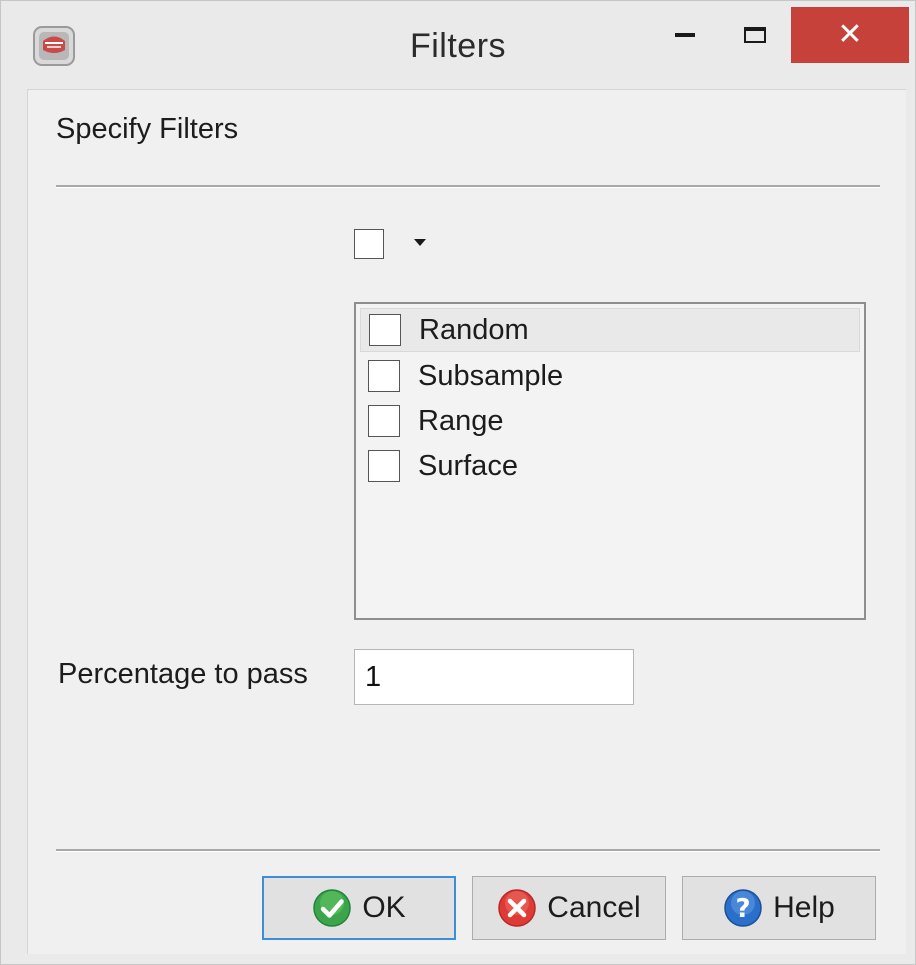 The height and width of the screenshot is (965, 916). Describe the element at coordinates (610, 421) in the screenshot. I see `filter-item-range: Range` at that location.